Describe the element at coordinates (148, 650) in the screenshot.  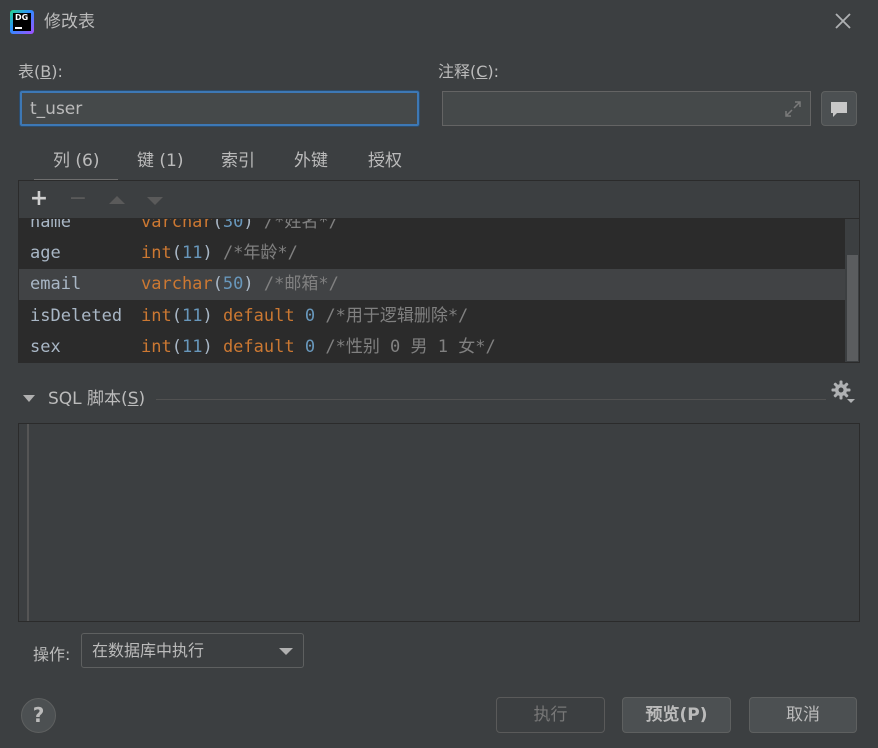
I see `operation-selected-value: 在数据库中执行` at that location.